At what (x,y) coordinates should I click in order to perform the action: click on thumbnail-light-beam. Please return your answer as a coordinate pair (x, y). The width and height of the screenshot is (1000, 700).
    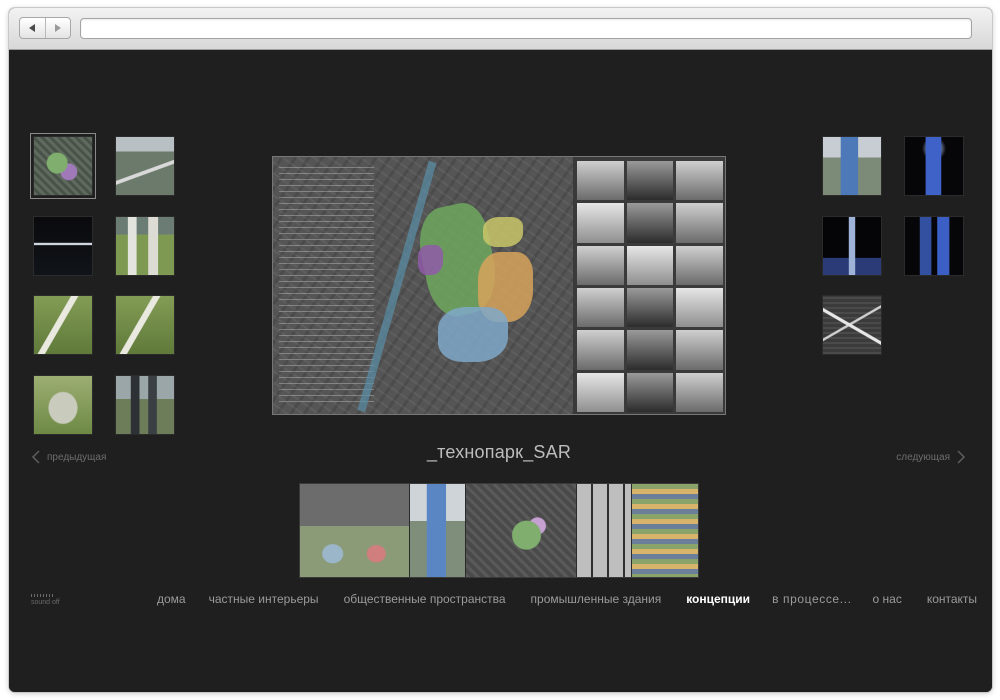
    Looking at the image, I should click on (852, 246).